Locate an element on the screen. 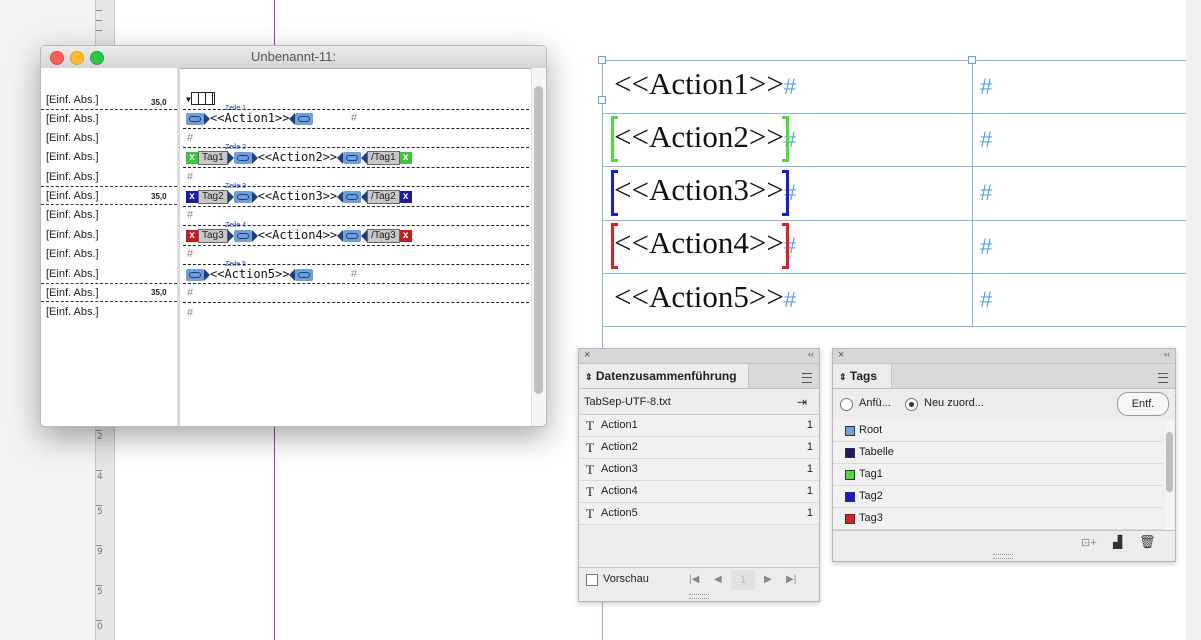 This screenshot has height=640, width=1201. table-cell: <<Action2>># is located at coordinates (705, 137).